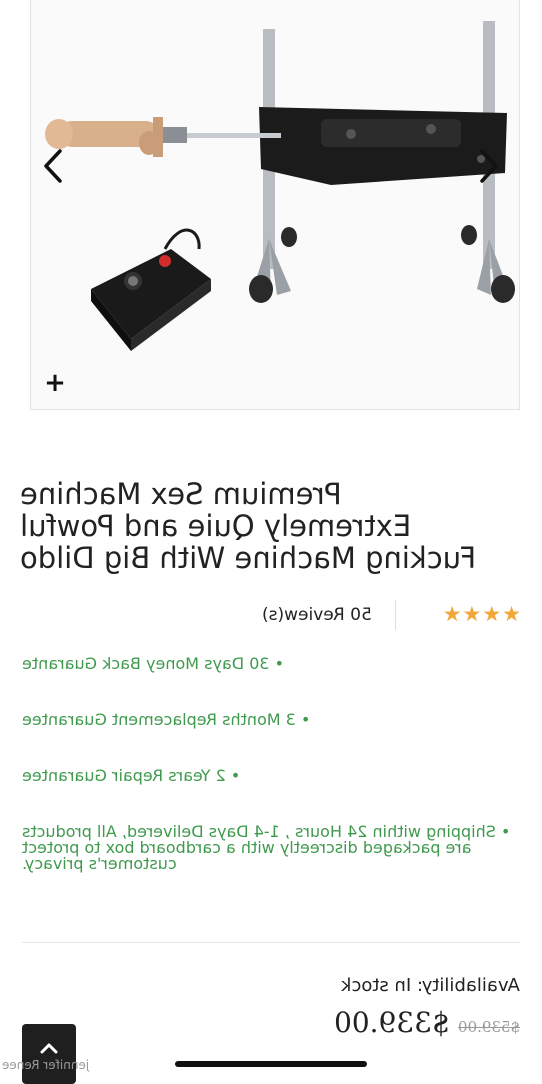 This screenshot has height=1084, width=542. What do you see at coordinates (271, 1064) in the screenshot?
I see `home-indicator` at bounding box center [271, 1064].